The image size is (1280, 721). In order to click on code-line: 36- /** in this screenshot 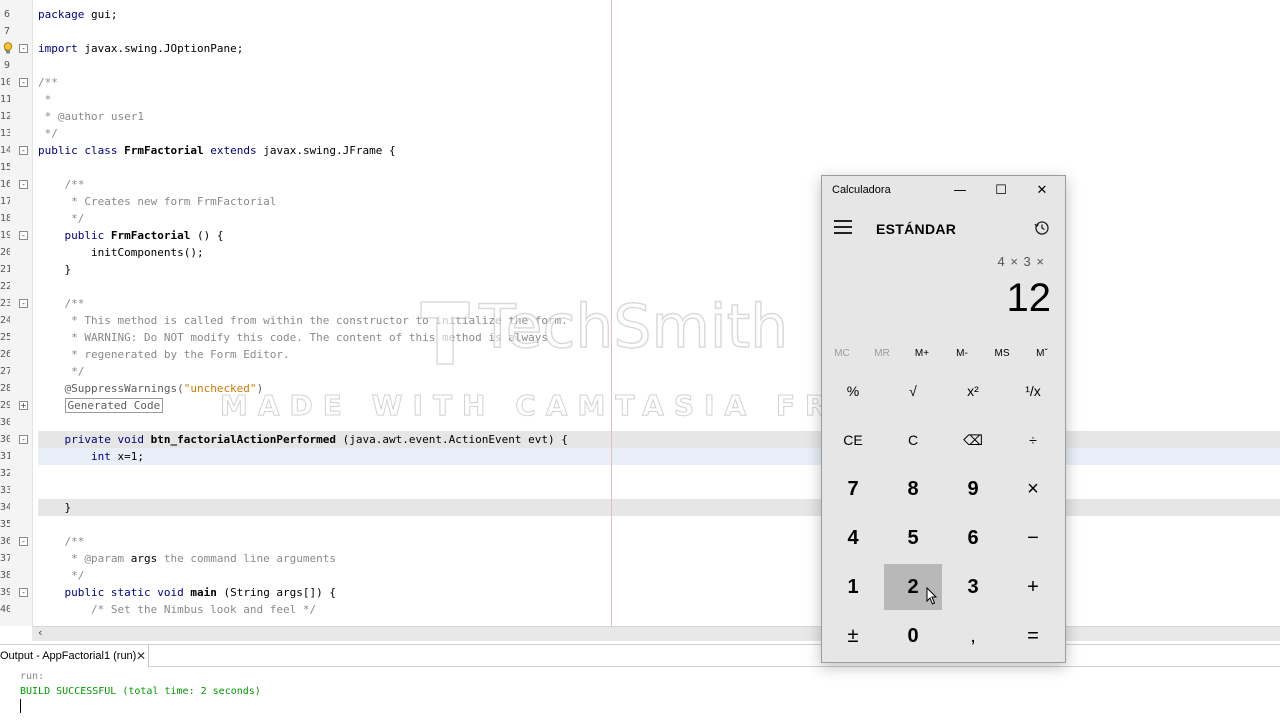, I will do `click(640, 541)`.